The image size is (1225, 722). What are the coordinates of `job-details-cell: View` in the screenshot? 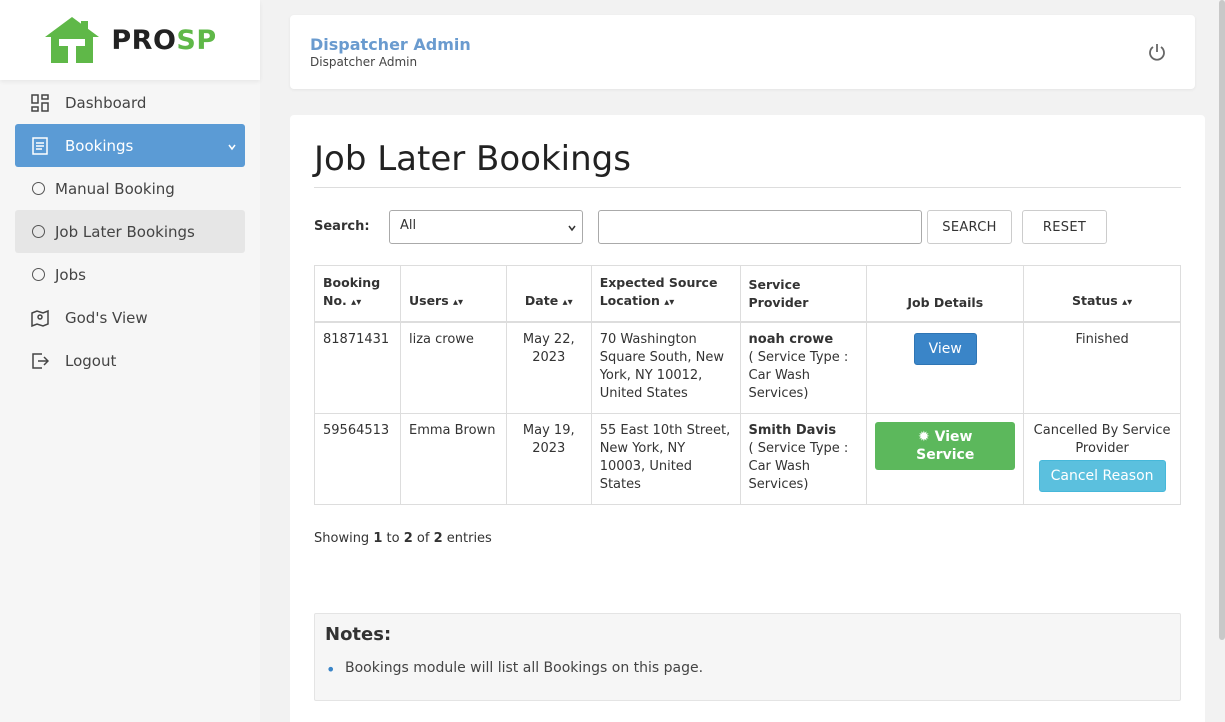 It's located at (945, 367).